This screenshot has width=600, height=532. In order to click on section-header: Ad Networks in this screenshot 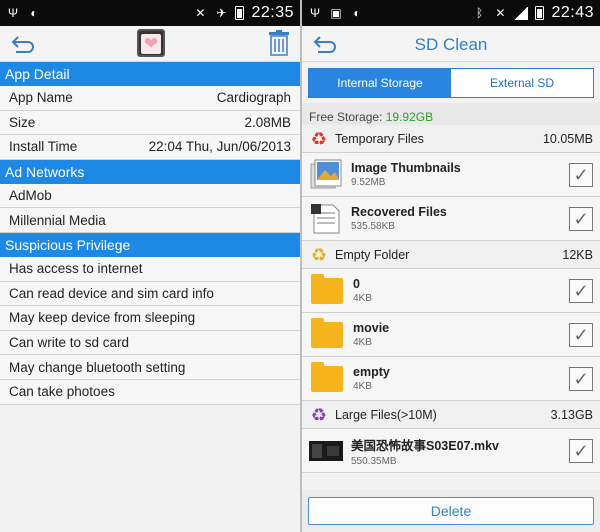, I will do `click(150, 171)`.